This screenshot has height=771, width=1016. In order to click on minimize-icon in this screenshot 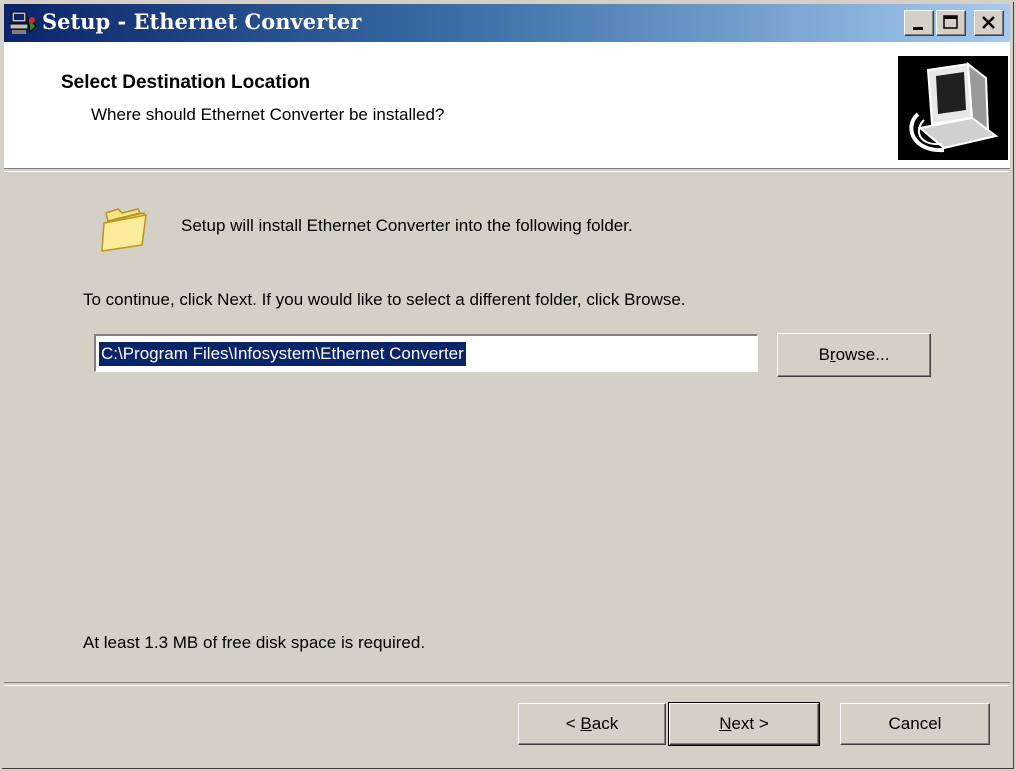, I will do `click(918, 28)`.